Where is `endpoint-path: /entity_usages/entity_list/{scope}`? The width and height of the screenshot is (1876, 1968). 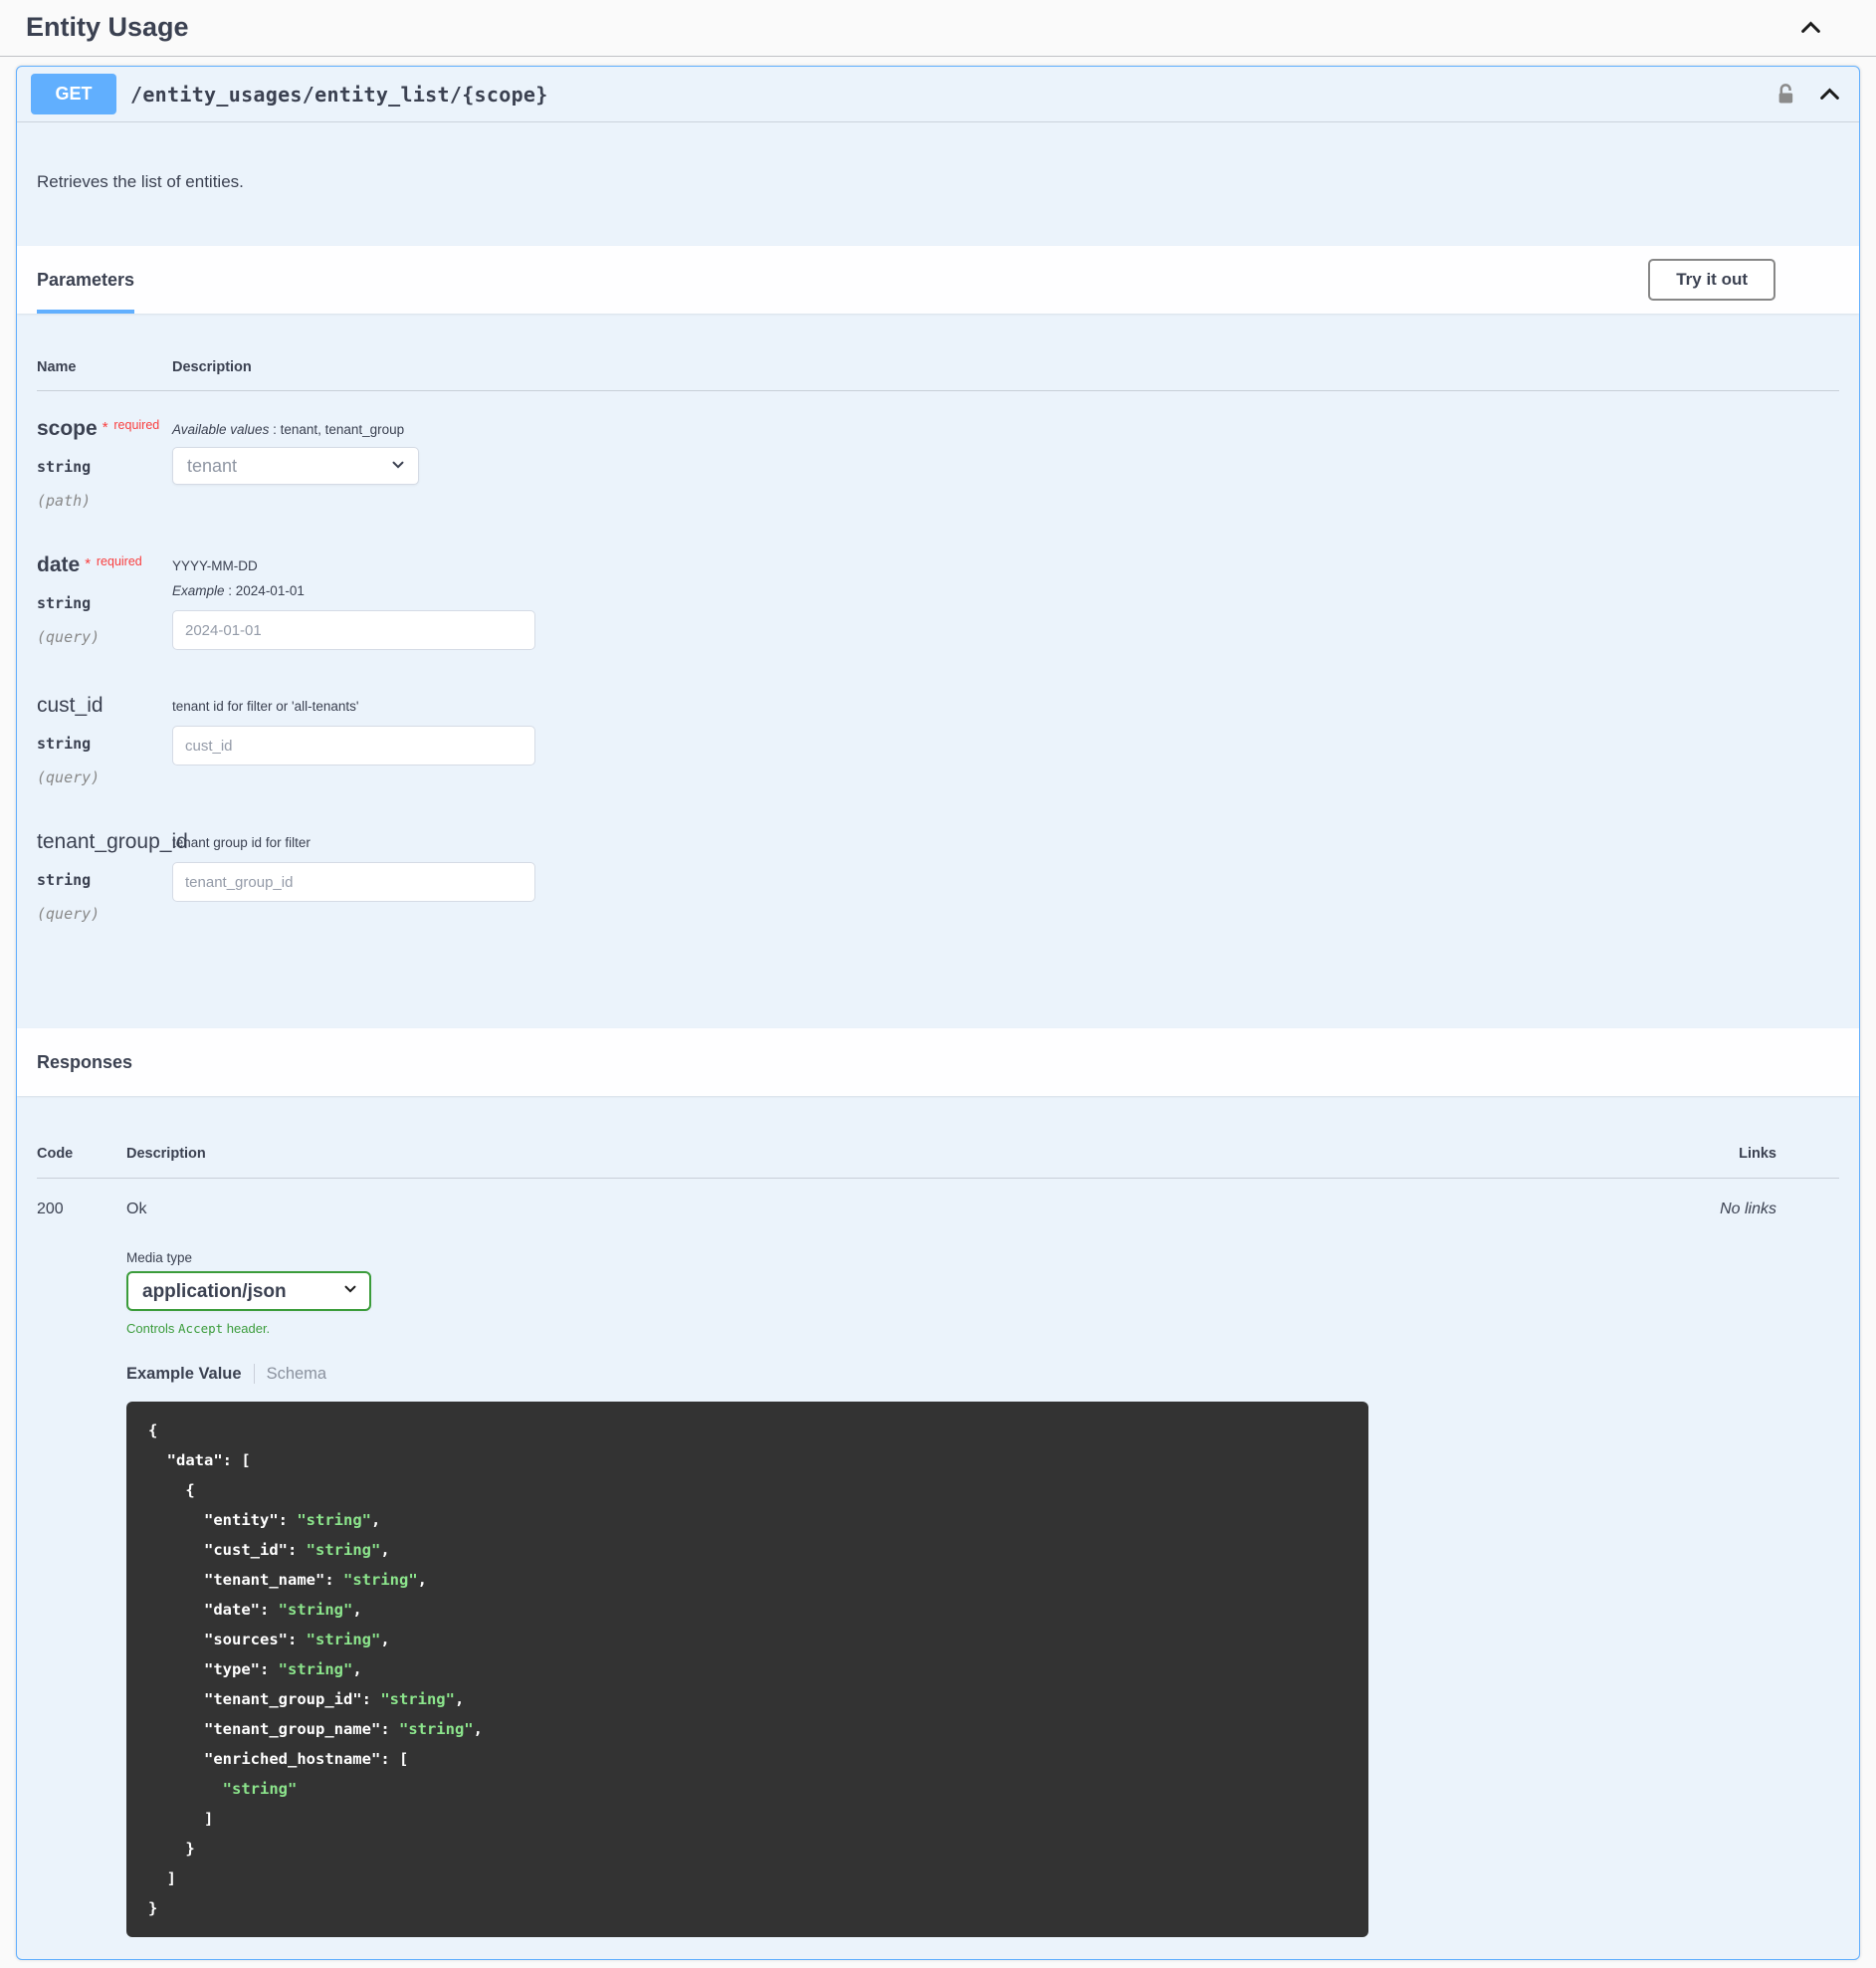
endpoint-path: /entity_usages/entity_list/{scope} is located at coordinates (339, 94).